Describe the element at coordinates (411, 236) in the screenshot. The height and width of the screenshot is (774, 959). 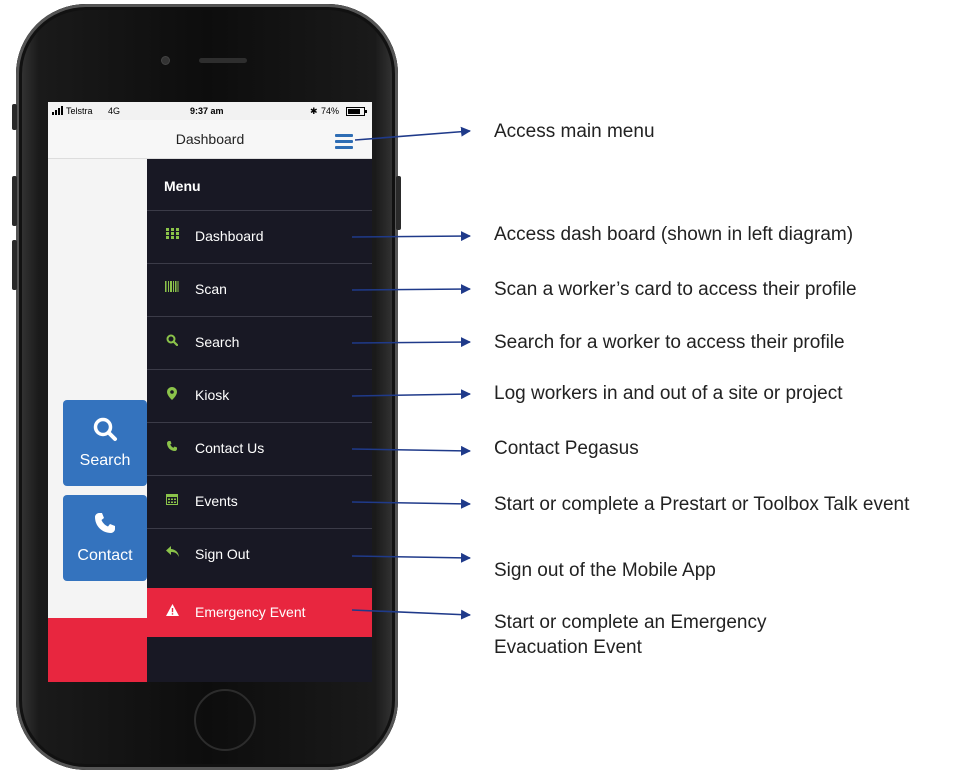
I see `arrow-dashboard` at that location.